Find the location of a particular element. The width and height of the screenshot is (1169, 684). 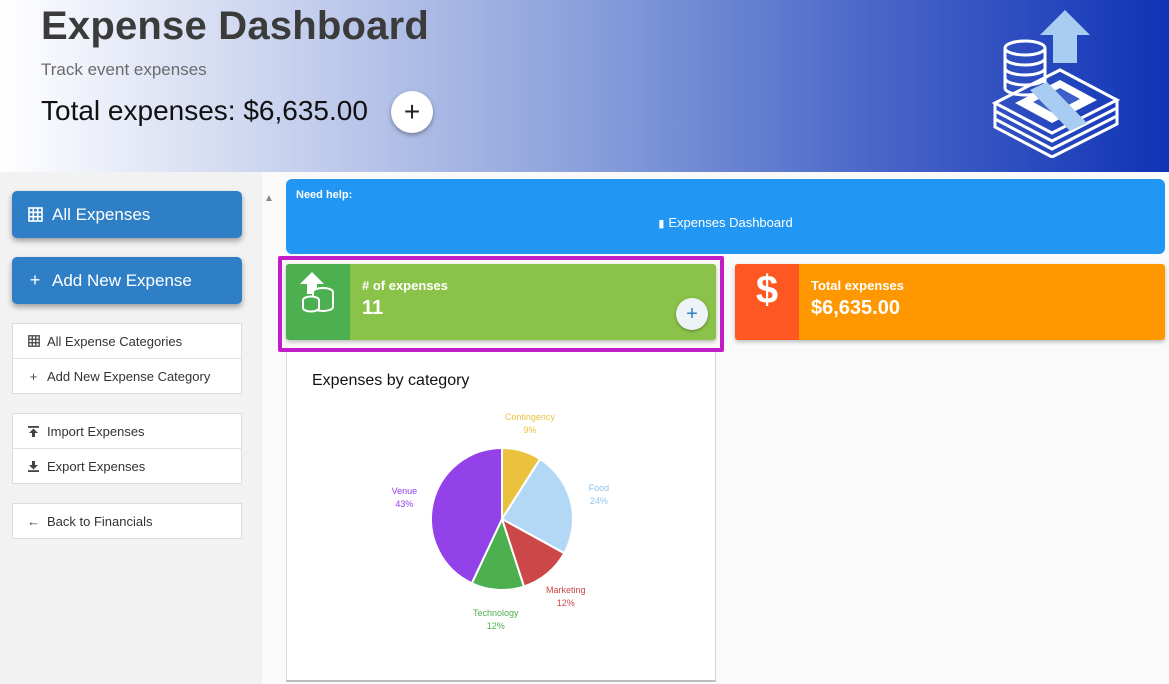

header-add-expense-button: + is located at coordinates (412, 112).